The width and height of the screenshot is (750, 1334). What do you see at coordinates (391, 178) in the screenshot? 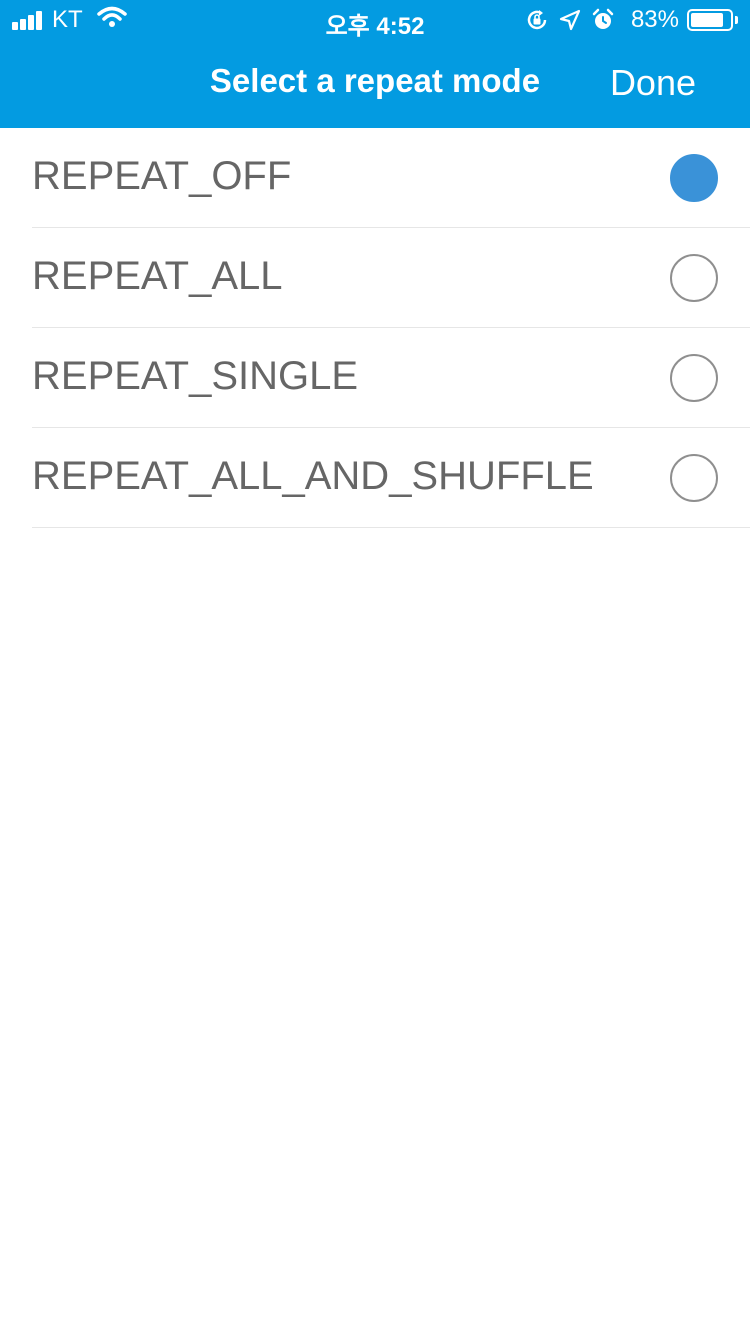
I see `option-row-repeat-off: REPEAT_OFF` at bounding box center [391, 178].